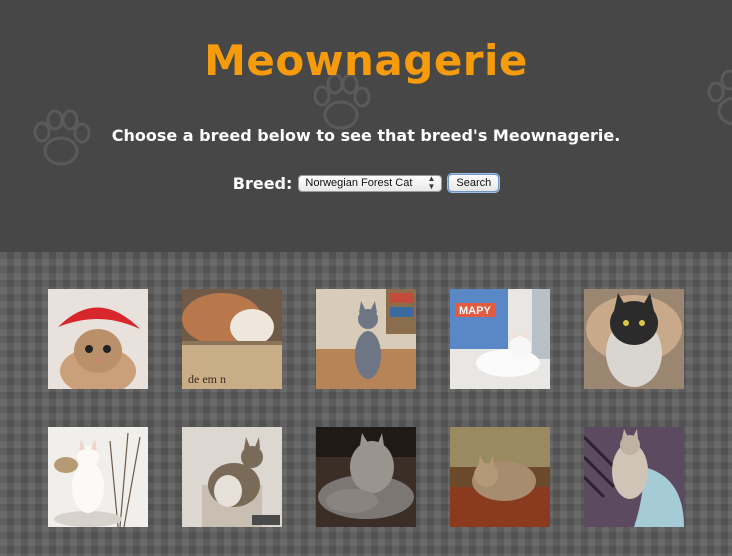  Describe the element at coordinates (232, 339) in the screenshot. I see `cat-photo-box: de em n` at that location.